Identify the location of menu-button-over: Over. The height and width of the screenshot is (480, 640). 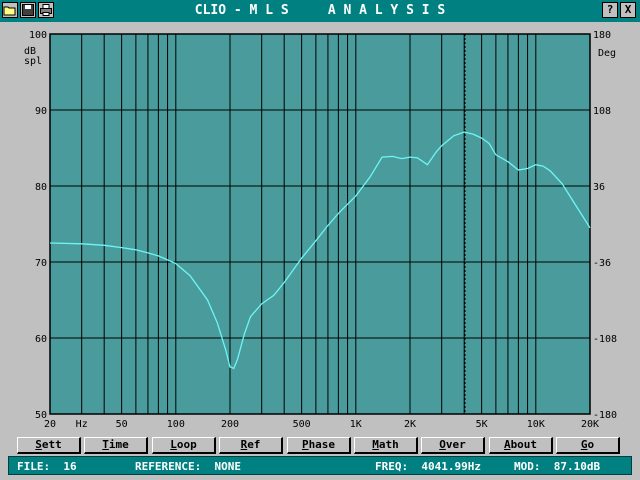
(453, 445).